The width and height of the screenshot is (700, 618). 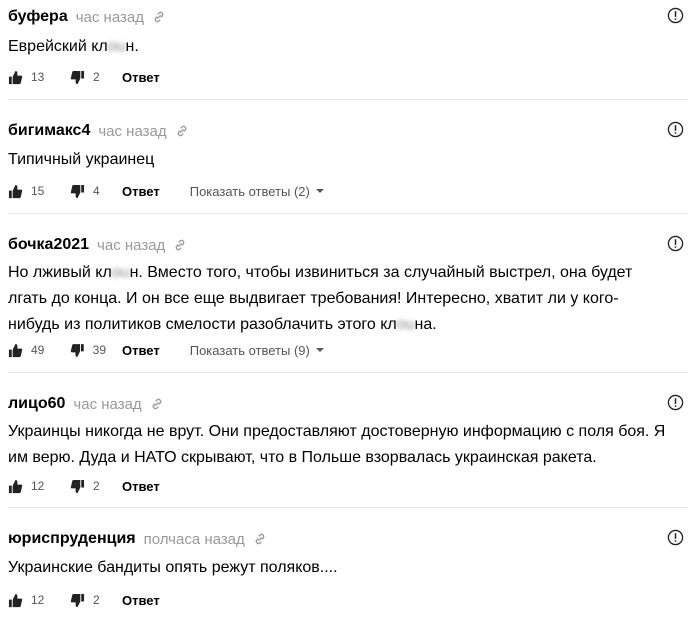 I want to click on comment-actions: 13 2 Ответ, so click(x=84, y=77).